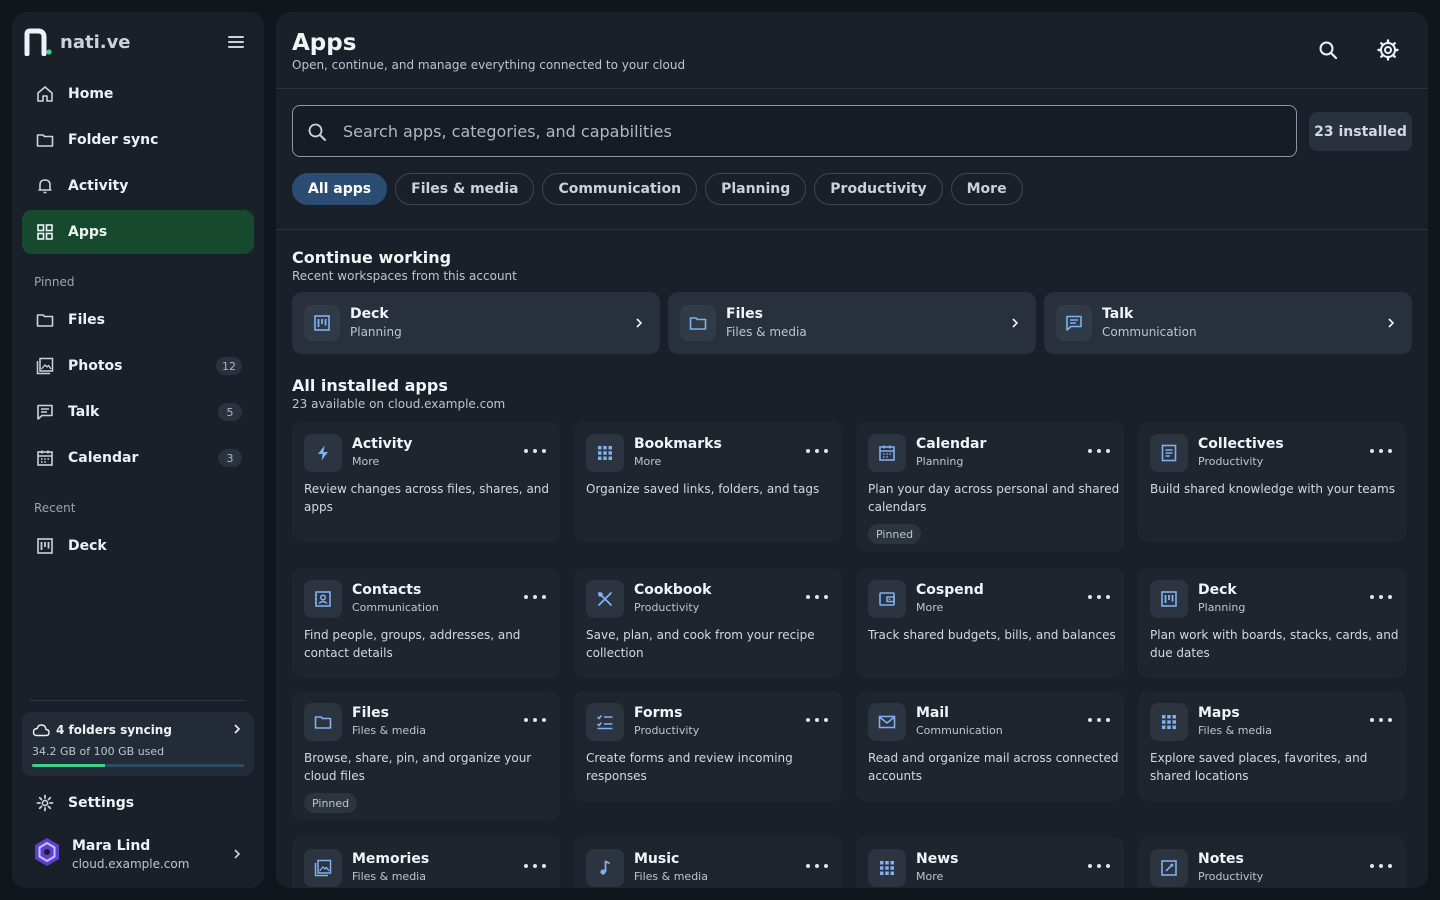 The height and width of the screenshot is (900, 1440). What do you see at coordinates (808, 131) in the screenshot?
I see `search-input` at bounding box center [808, 131].